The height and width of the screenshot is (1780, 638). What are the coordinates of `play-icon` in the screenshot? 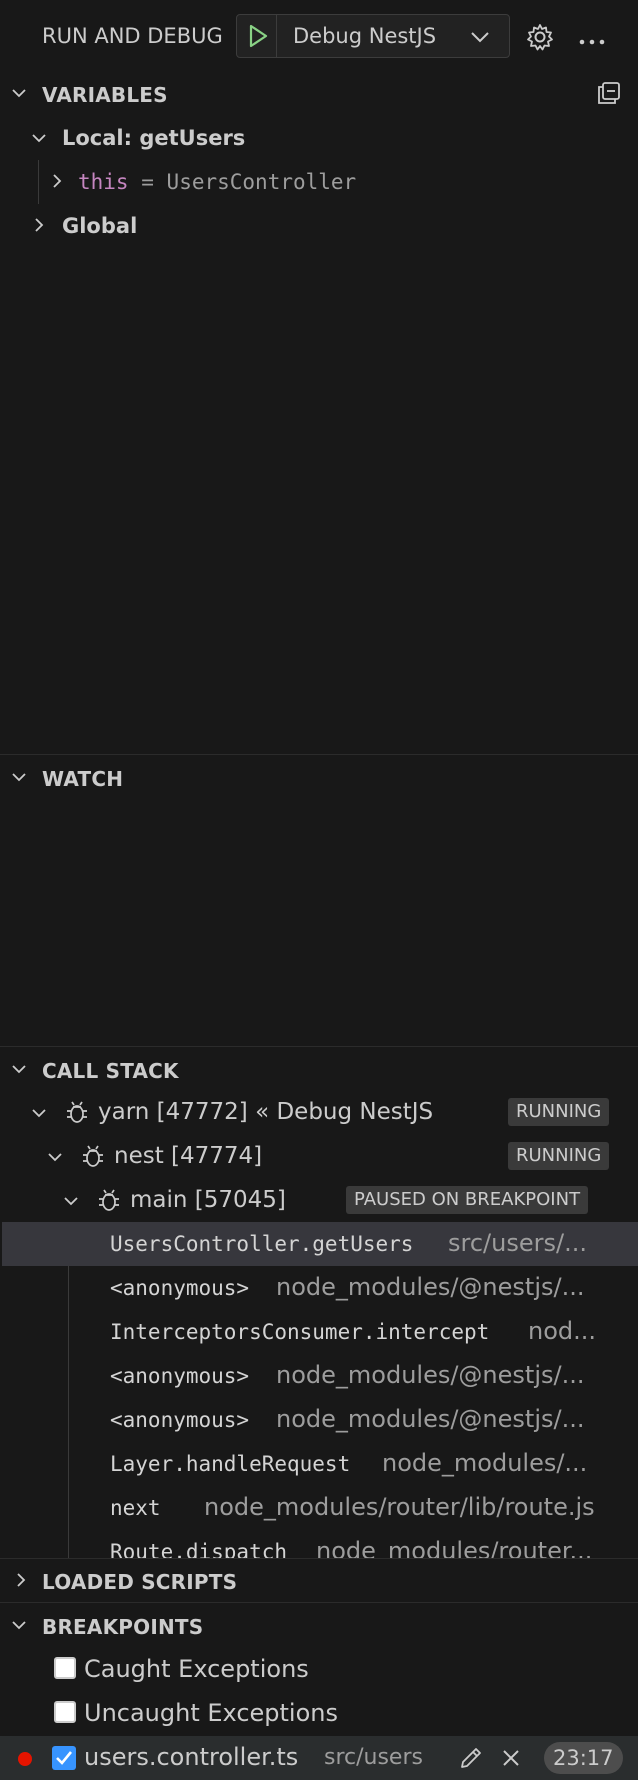 It's located at (258, 36).